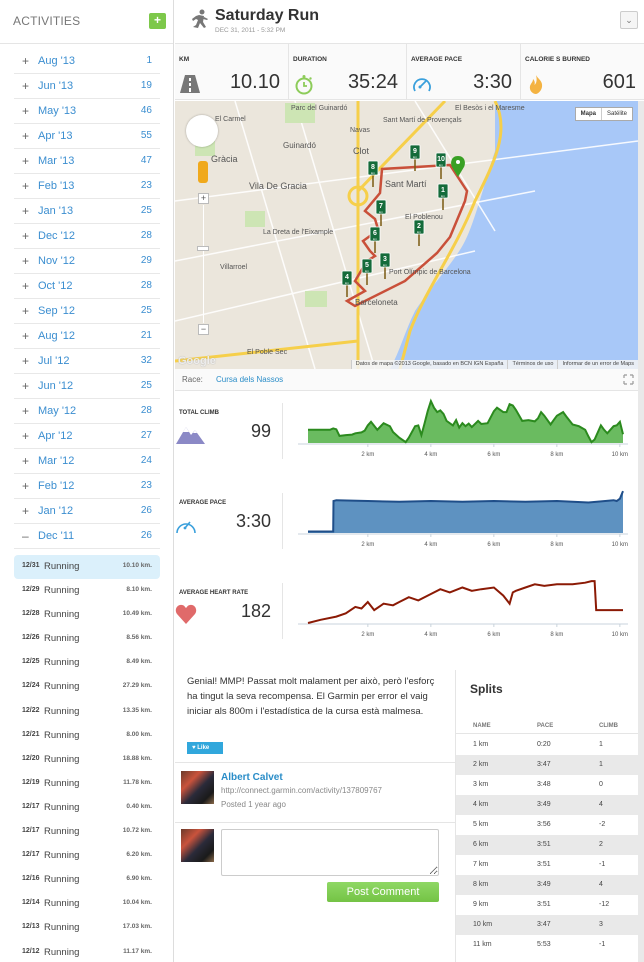  What do you see at coordinates (532, 364) in the screenshot?
I see `terms-of-use-link: Términos de uso` at bounding box center [532, 364].